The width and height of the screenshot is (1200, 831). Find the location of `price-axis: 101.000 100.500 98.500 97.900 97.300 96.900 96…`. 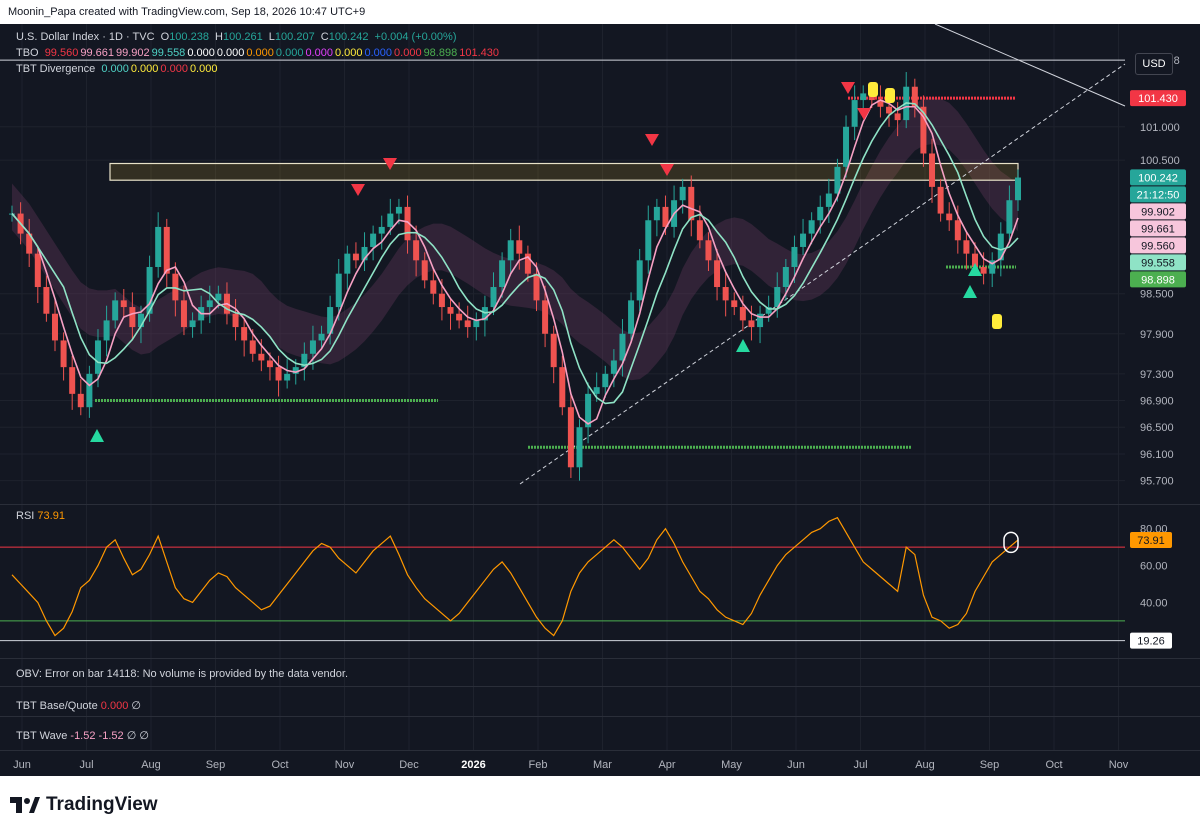

price-axis: 101.000 100.500 98.500 97.900 97.300 96.900 96… is located at coordinates (1158, 271).